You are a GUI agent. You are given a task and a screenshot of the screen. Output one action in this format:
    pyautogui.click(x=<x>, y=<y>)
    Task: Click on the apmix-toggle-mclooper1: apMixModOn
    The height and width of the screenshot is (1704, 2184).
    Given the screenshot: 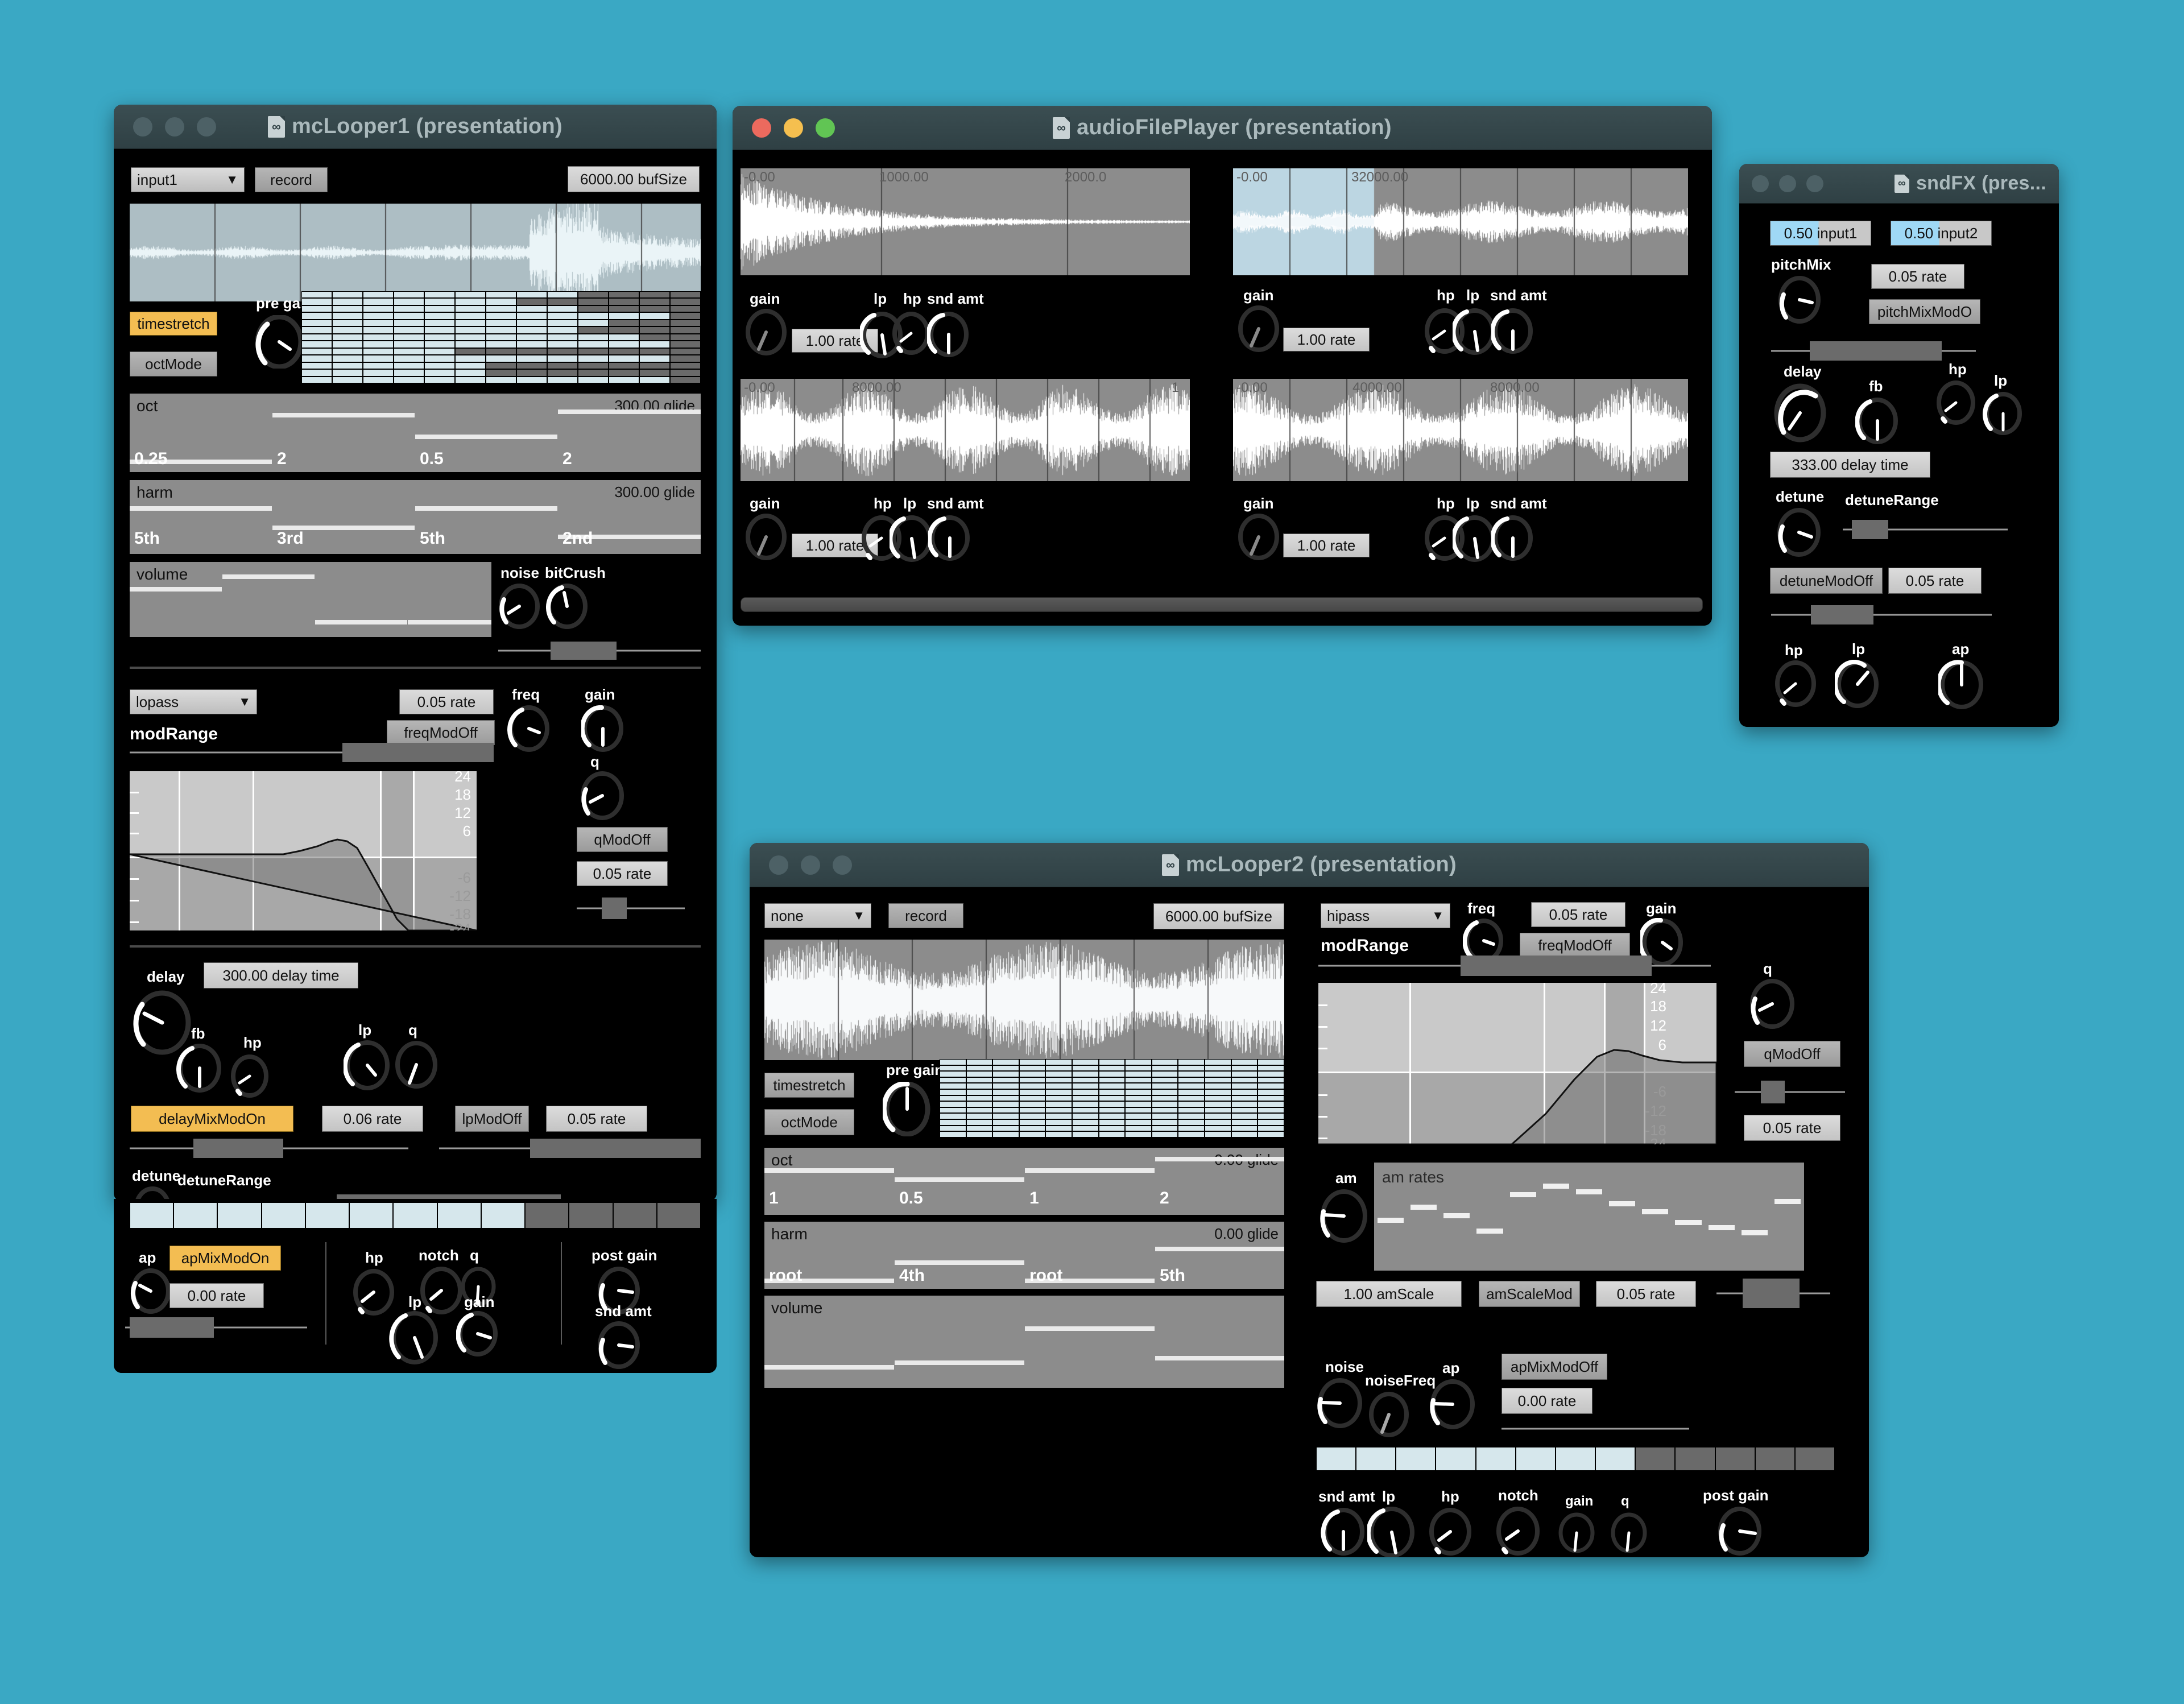 What is the action you would take?
    pyautogui.click(x=225, y=1259)
    